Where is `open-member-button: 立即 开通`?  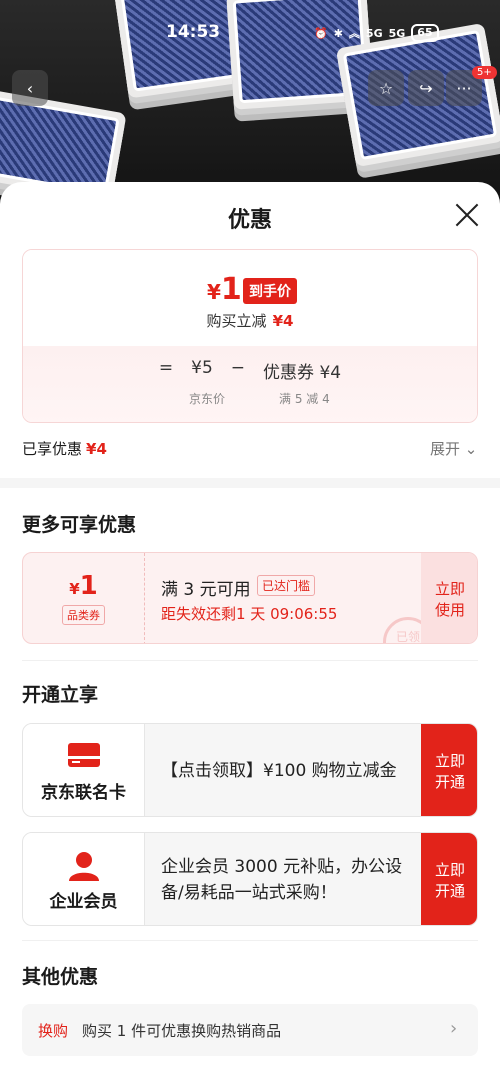 open-member-button: 立即 开通 is located at coordinates (449, 879).